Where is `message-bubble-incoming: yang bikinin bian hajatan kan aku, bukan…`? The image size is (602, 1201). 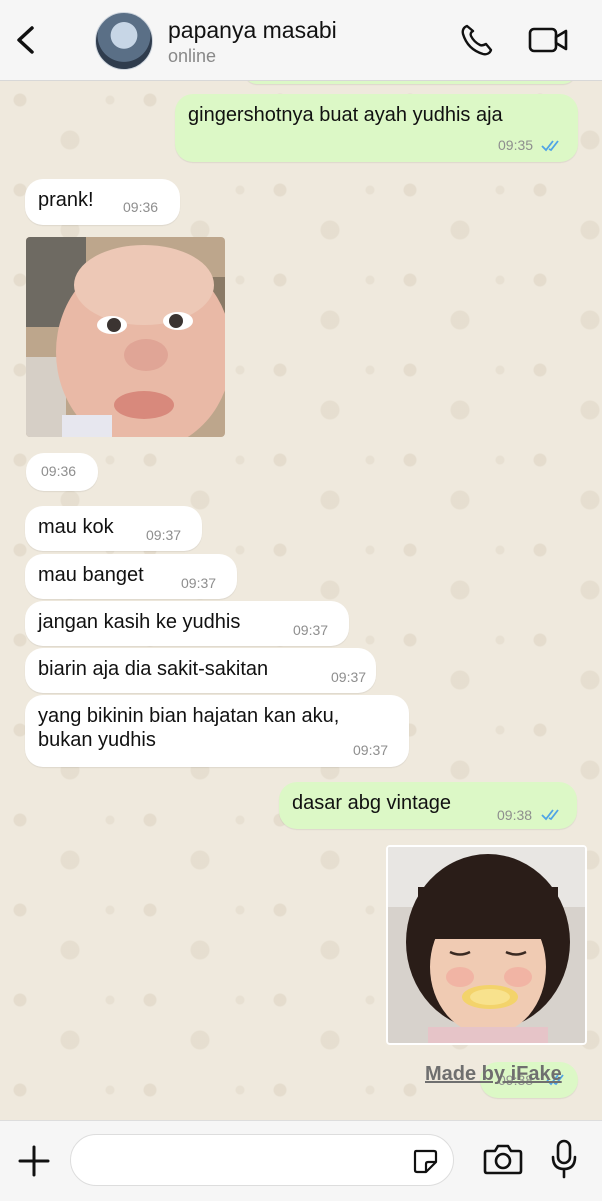
message-bubble-incoming: yang bikinin bian hajatan kan aku, bukan… is located at coordinates (217, 731).